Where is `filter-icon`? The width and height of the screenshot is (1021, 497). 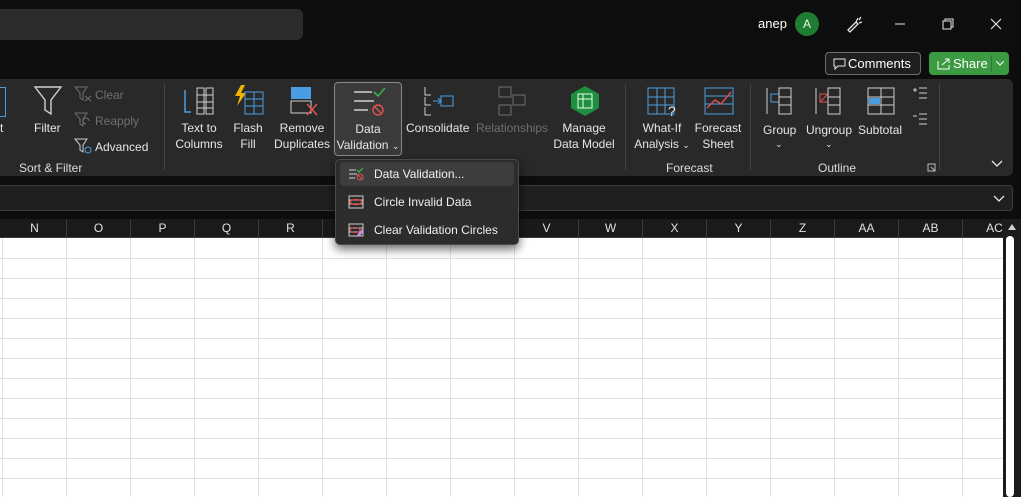 filter-icon is located at coordinates (48, 101).